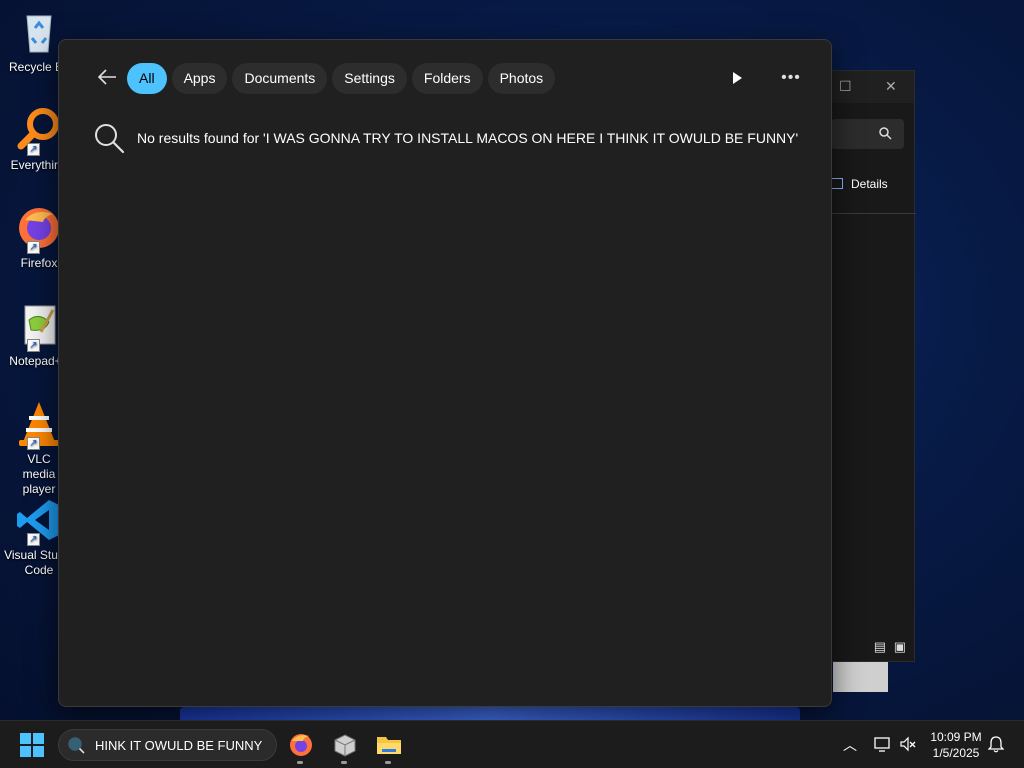 The height and width of the screenshot is (768, 1024). What do you see at coordinates (873, 213) in the screenshot?
I see `divider` at bounding box center [873, 213].